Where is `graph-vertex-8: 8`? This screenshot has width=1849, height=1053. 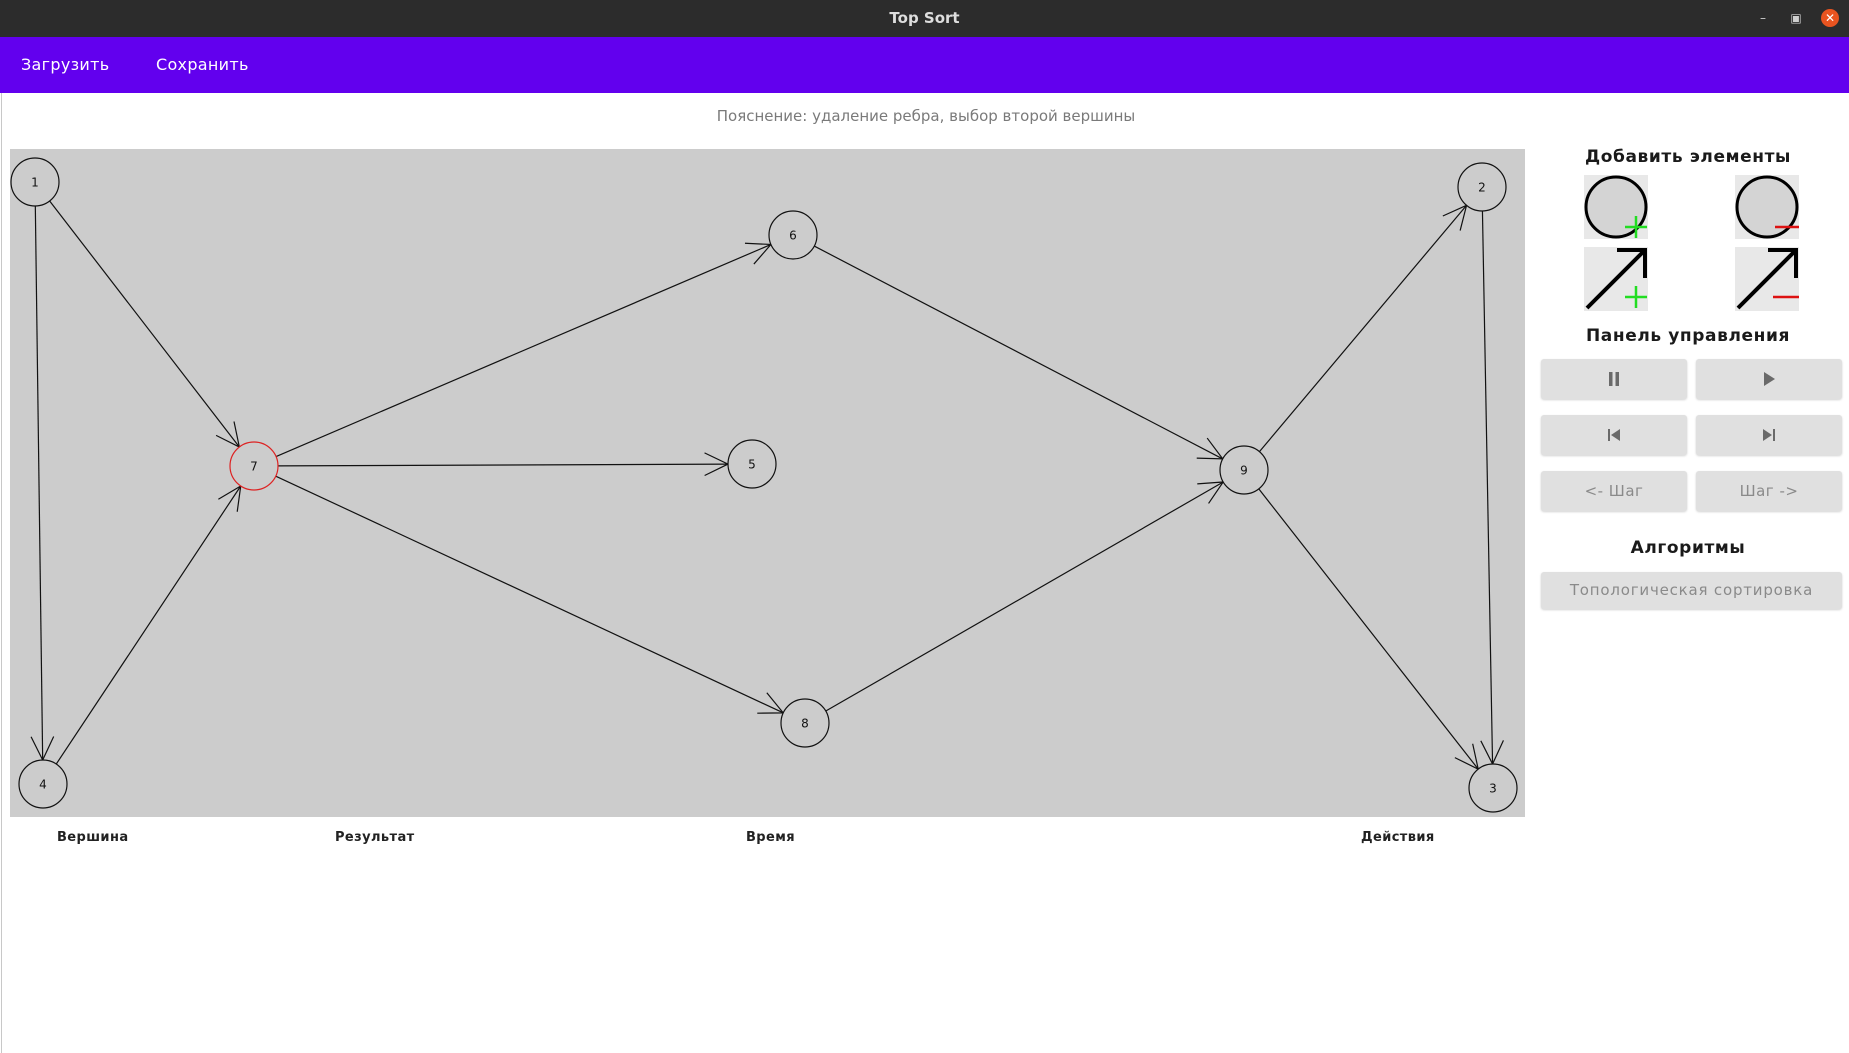
graph-vertex-8: 8 is located at coordinates (805, 723).